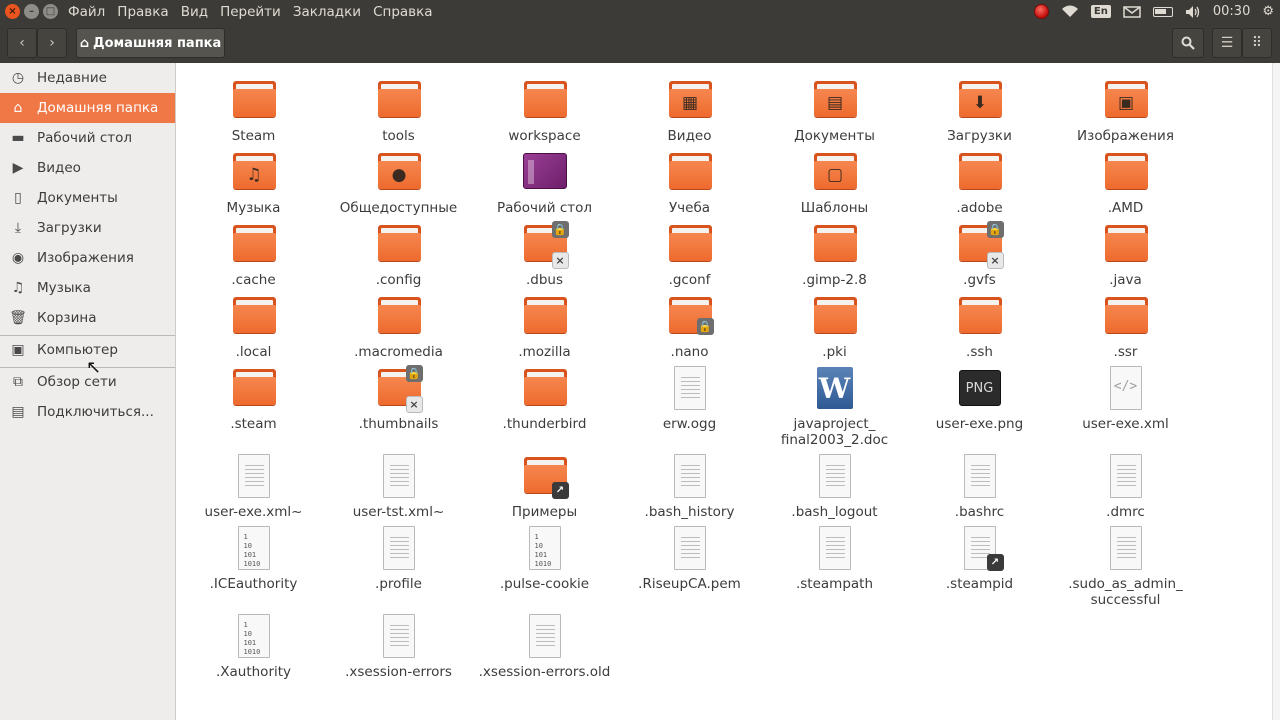  I want to click on music-emblem-icon: ♫, so click(254, 175).